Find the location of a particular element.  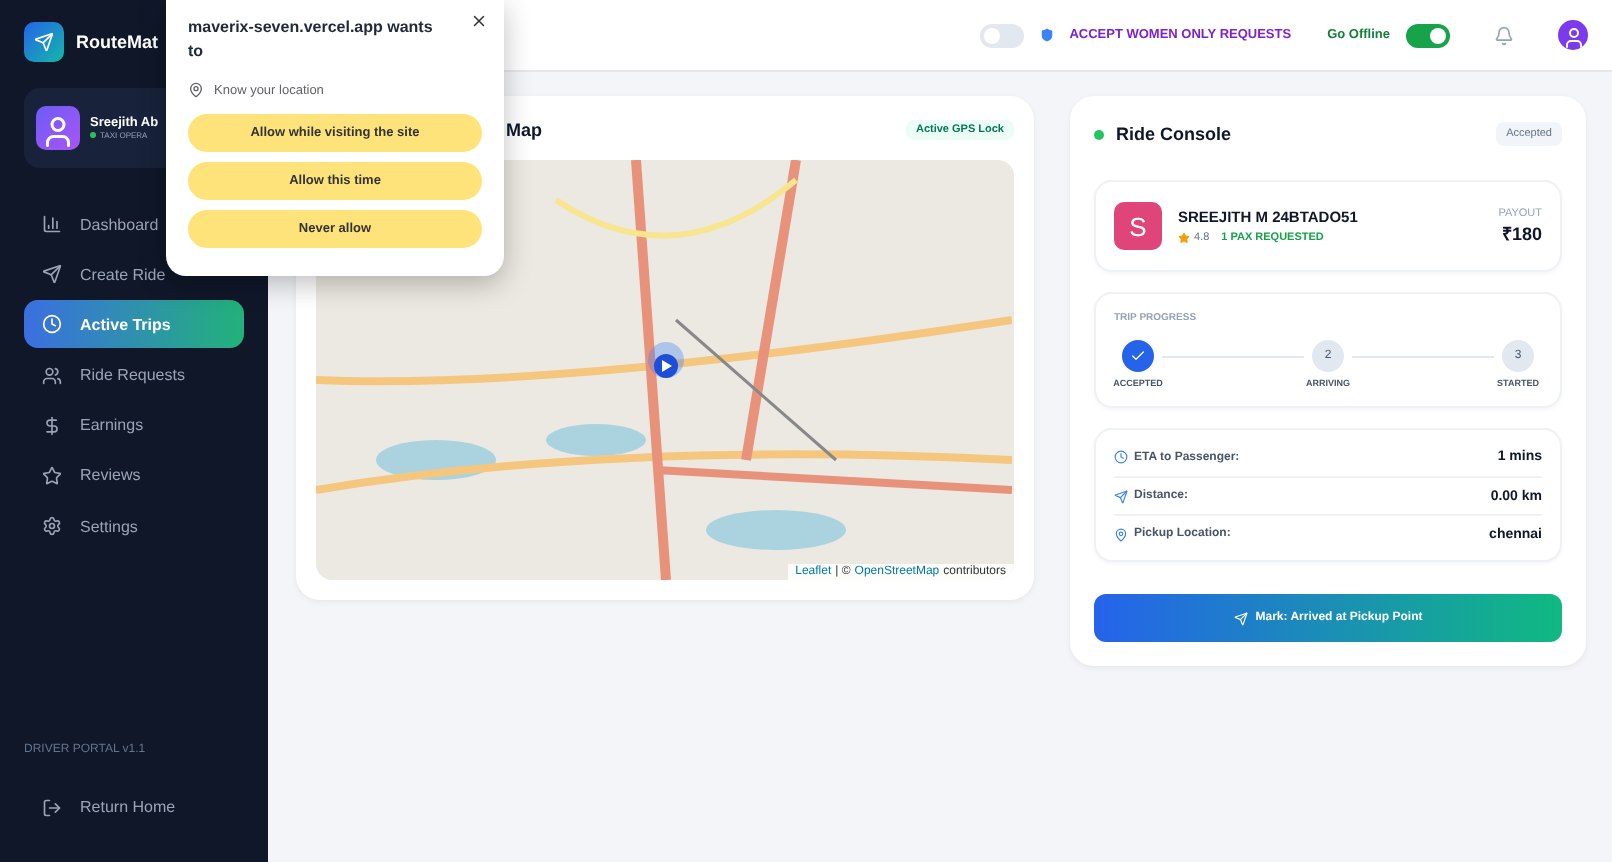

nav-item: Create Ride is located at coordinates (134, 274).